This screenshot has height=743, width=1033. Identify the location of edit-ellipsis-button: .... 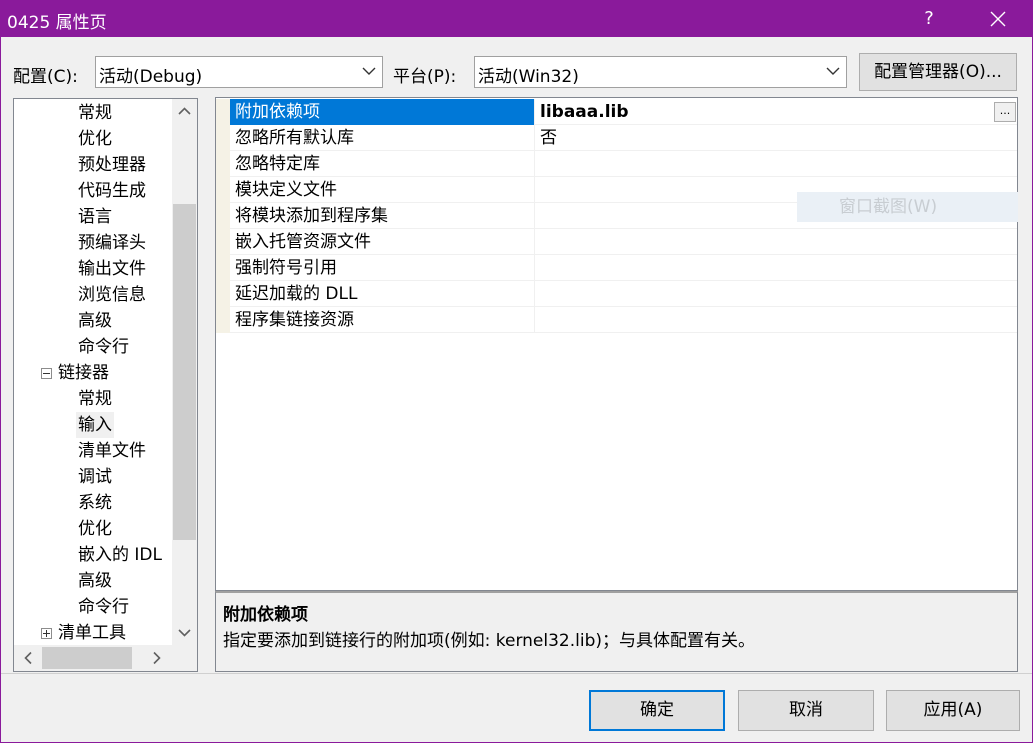
(1005, 112).